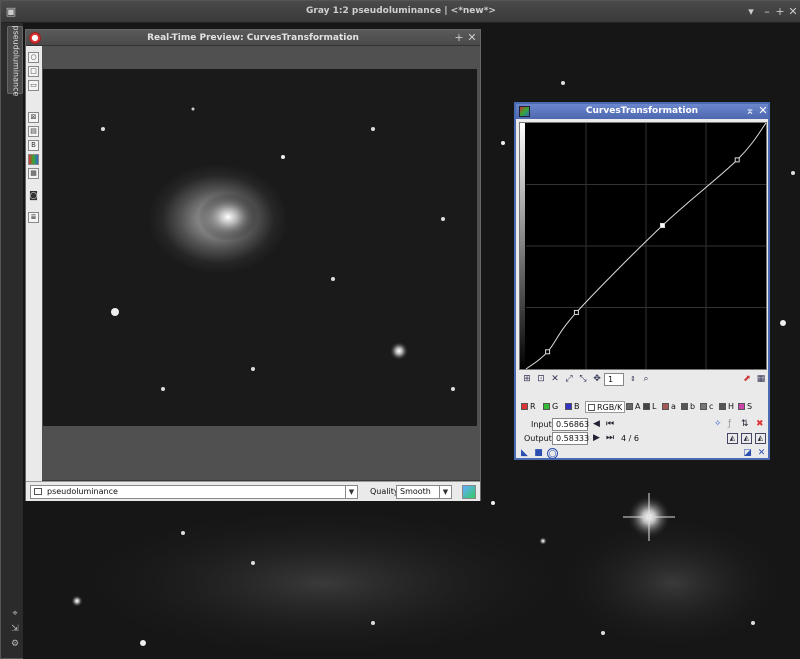  What do you see at coordinates (596, 438) in the screenshot?
I see `next-point-icon: ▶` at bounding box center [596, 438].